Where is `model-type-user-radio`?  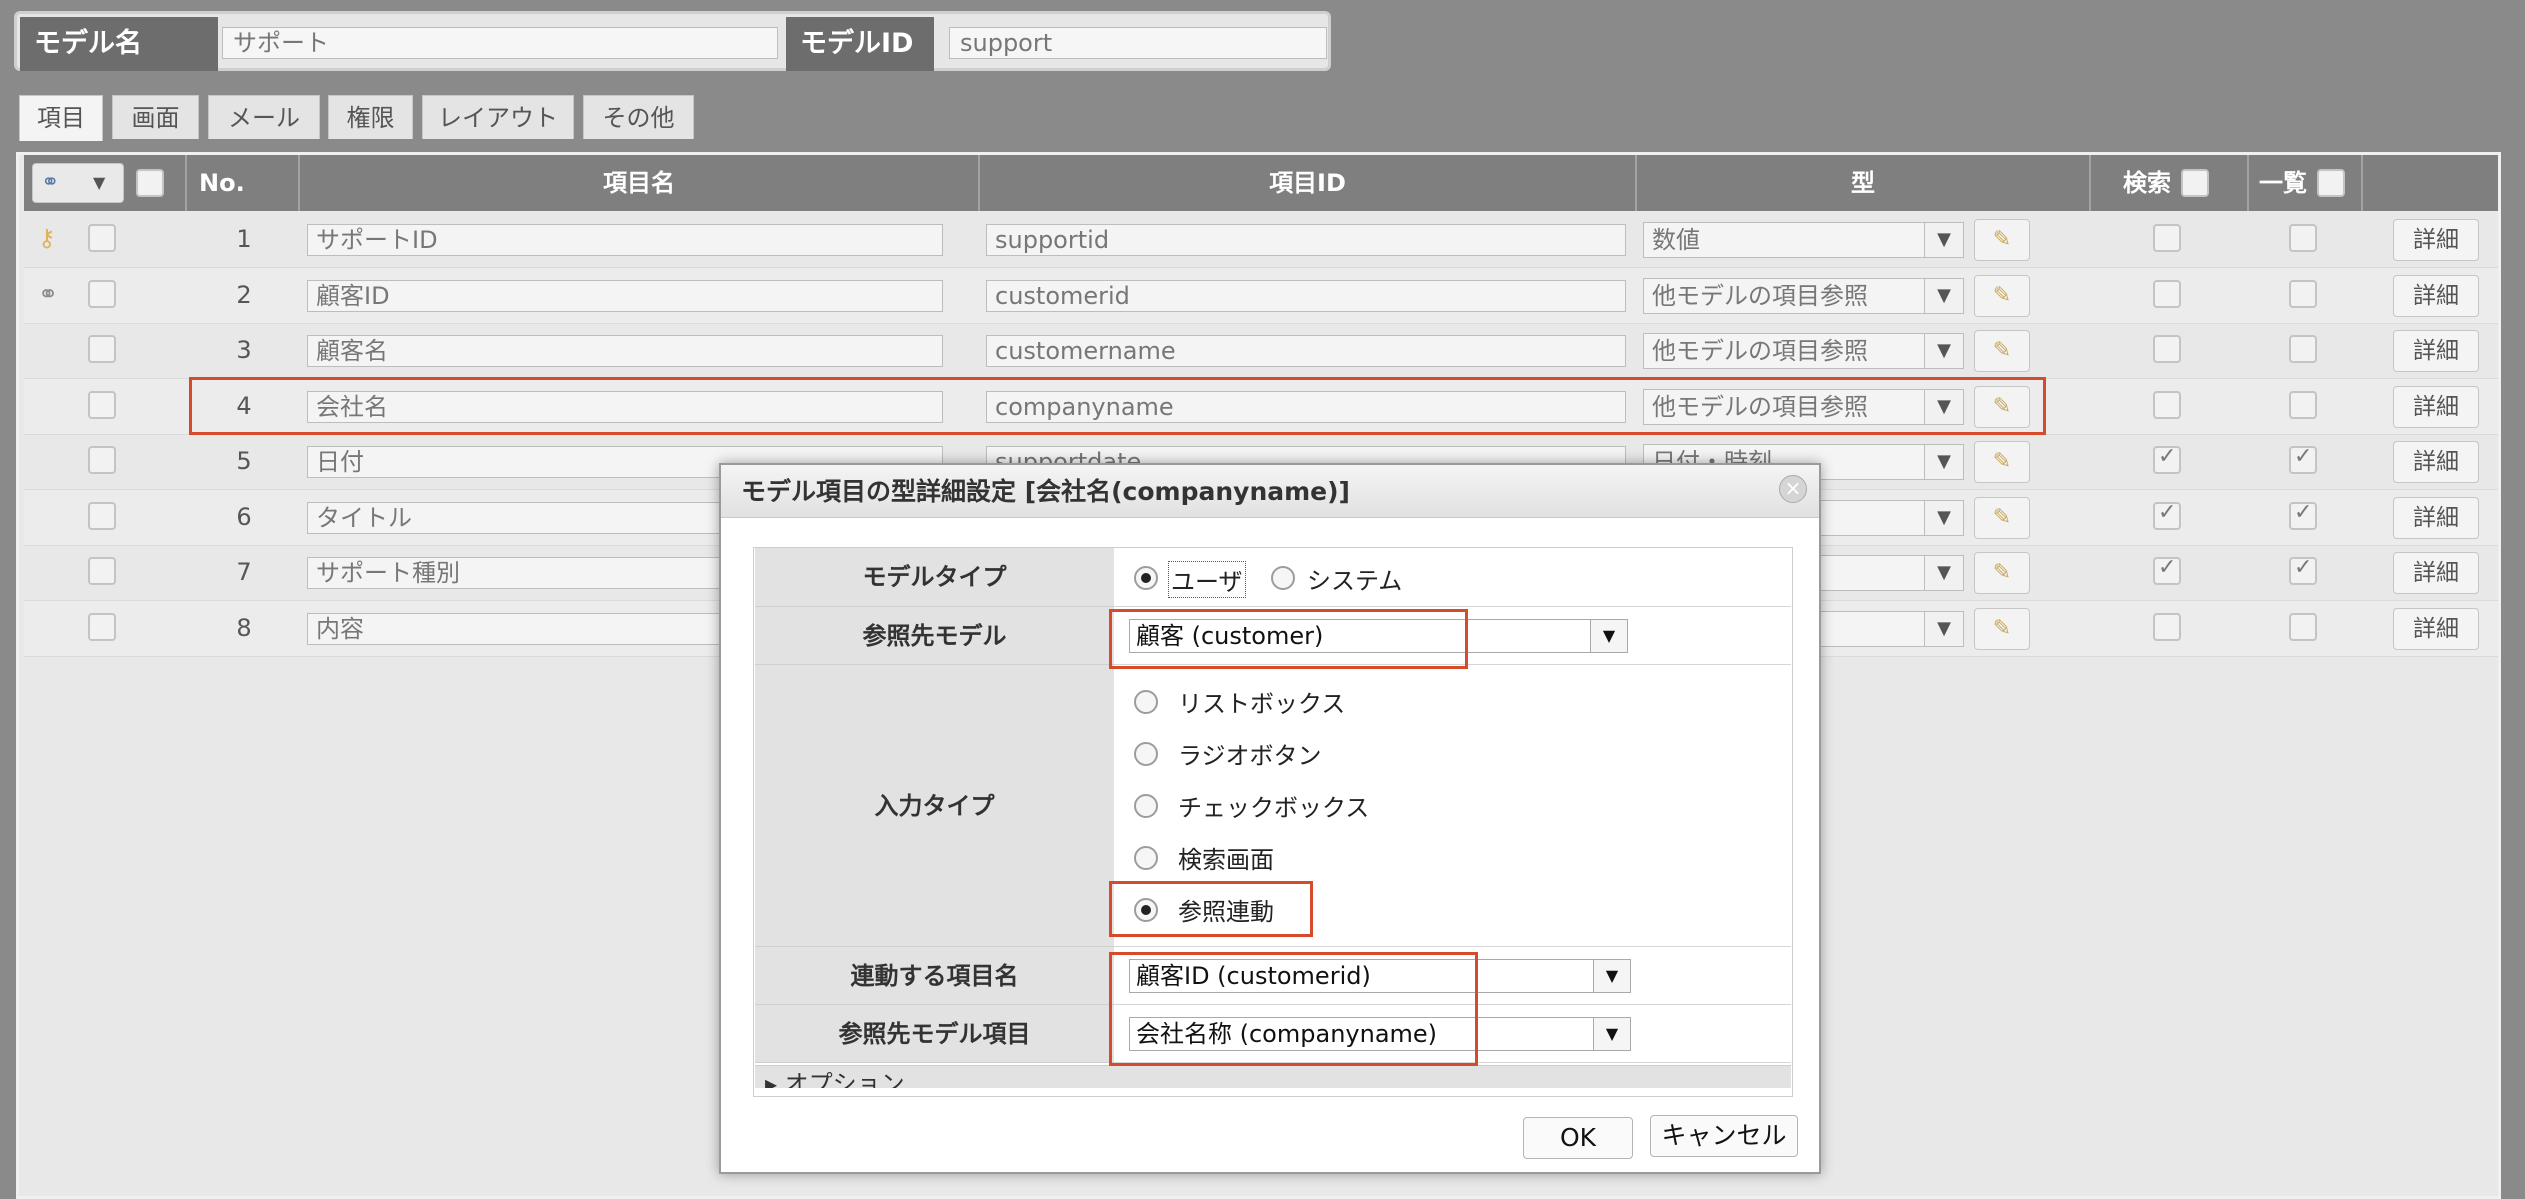
model-type-user-radio is located at coordinates (1146, 578).